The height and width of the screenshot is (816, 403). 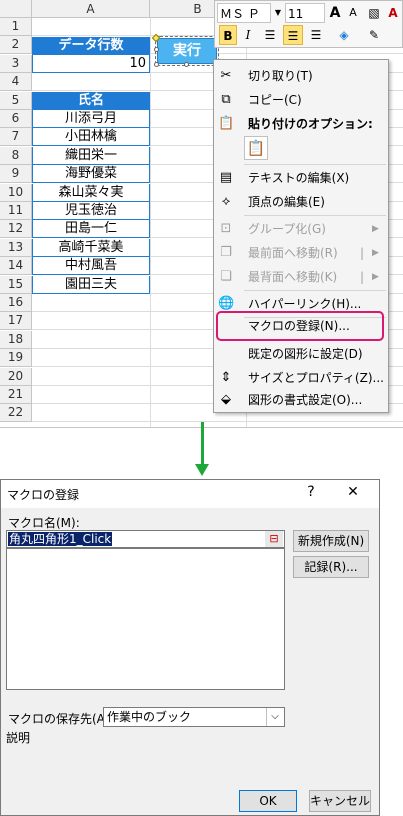 What do you see at coordinates (16, 303) in the screenshot?
I see `row-header: 16` at bounding box center [16, 303].